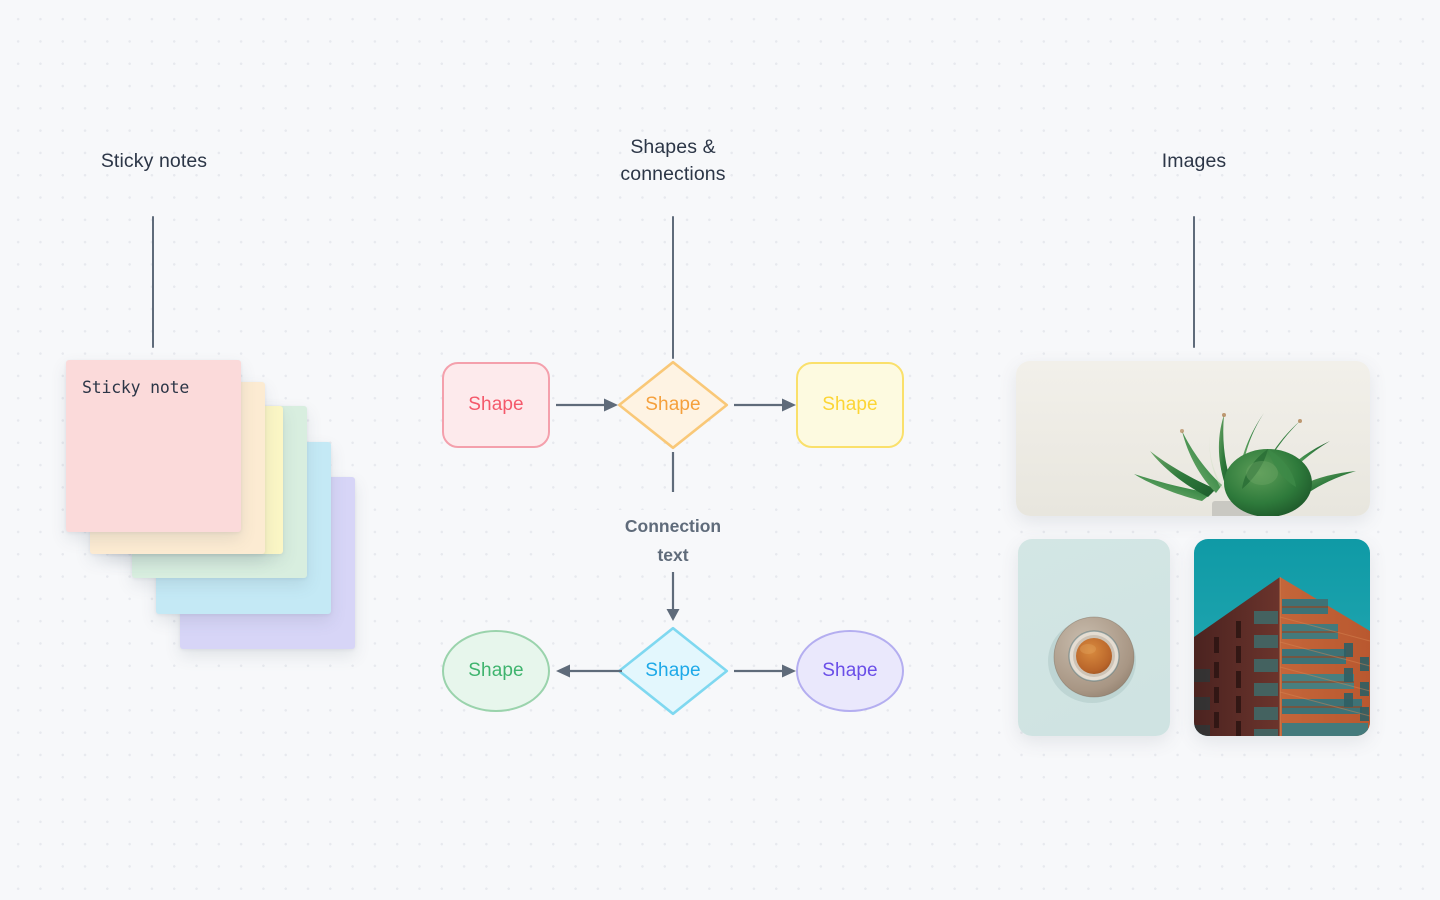 The height and width of the screenshot is (900, 1440). I want to click on image-coffee-cup, so click(1094, 637).